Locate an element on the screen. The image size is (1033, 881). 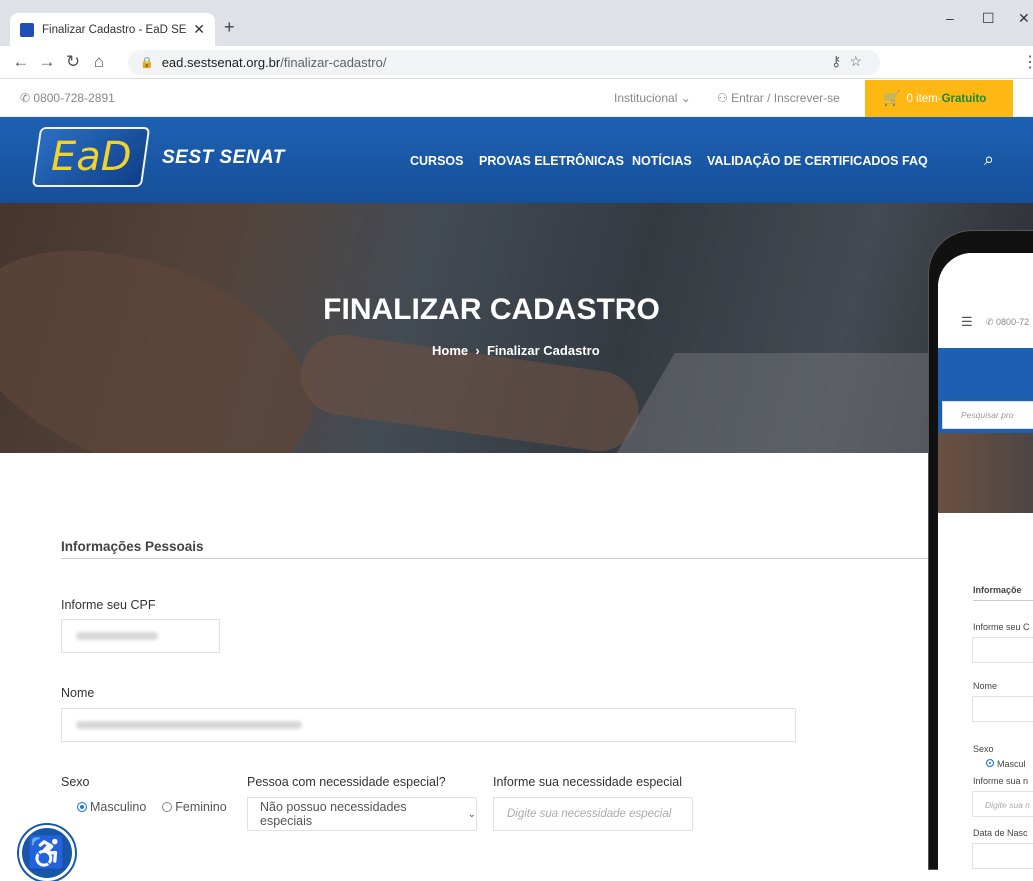
cart-icon: 🛒 is located at coordinates (892, 98).